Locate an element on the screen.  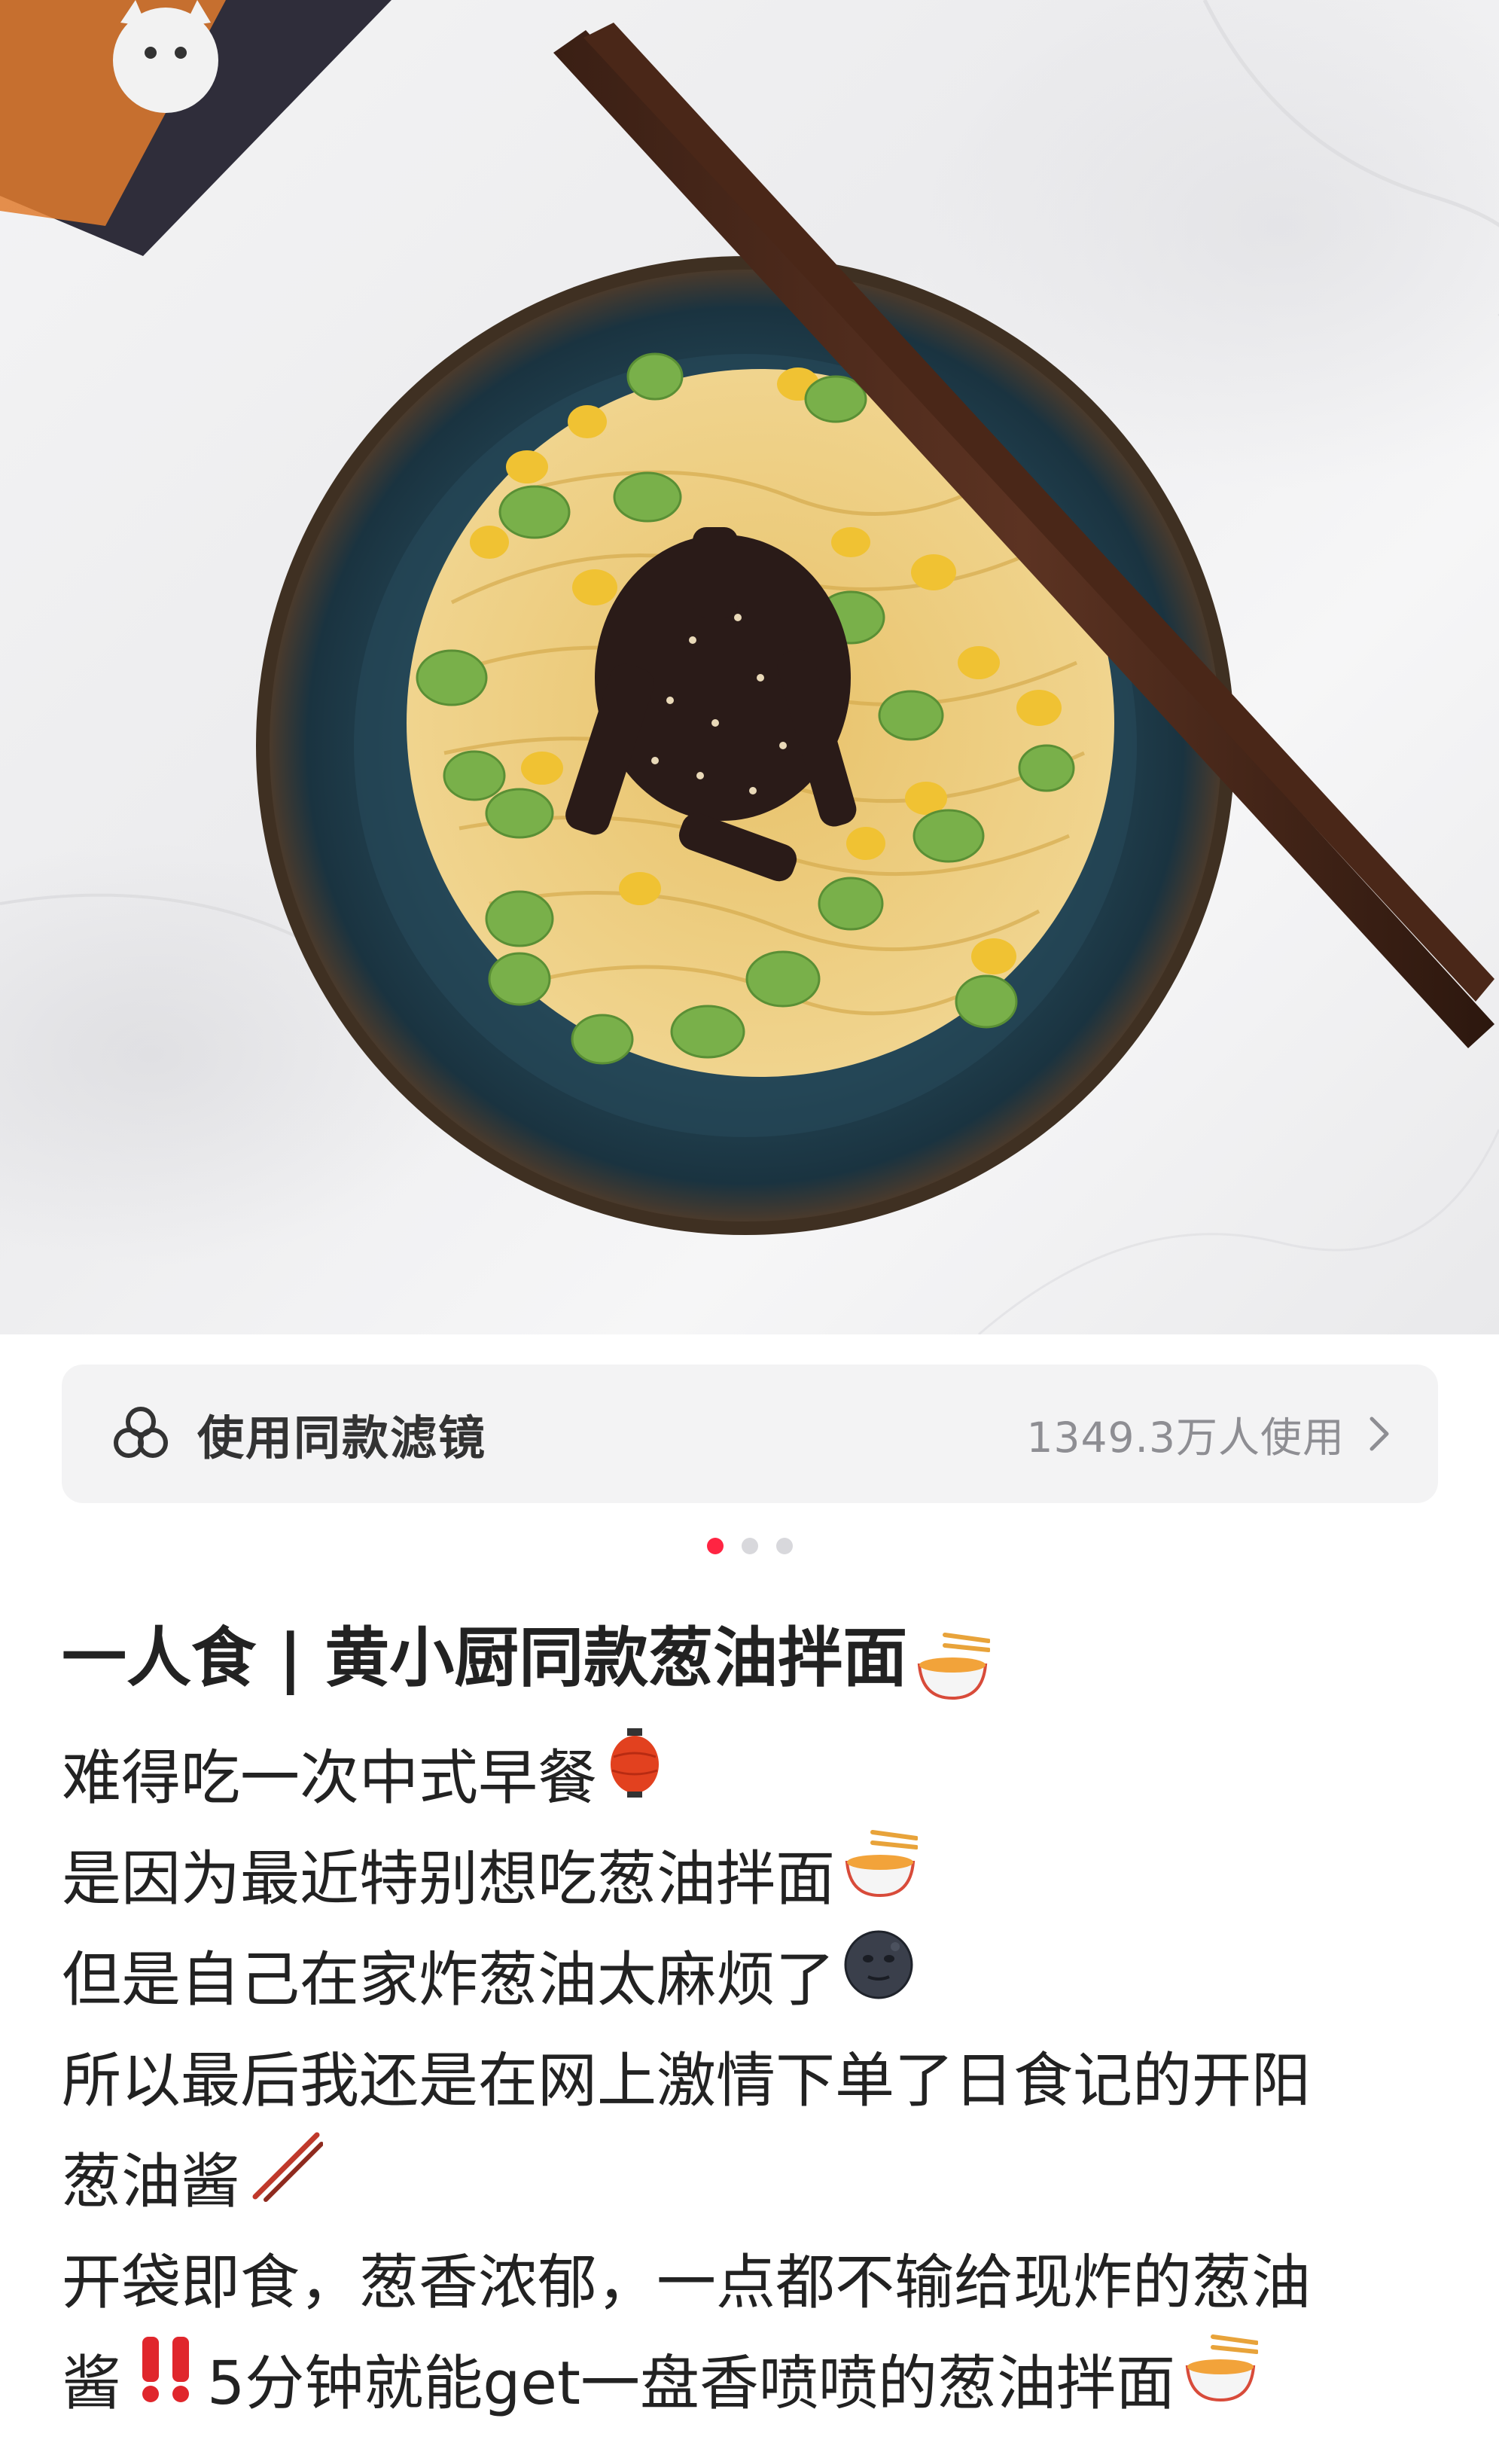
new-moon-face-icon is located at coordinates (878, 1980).